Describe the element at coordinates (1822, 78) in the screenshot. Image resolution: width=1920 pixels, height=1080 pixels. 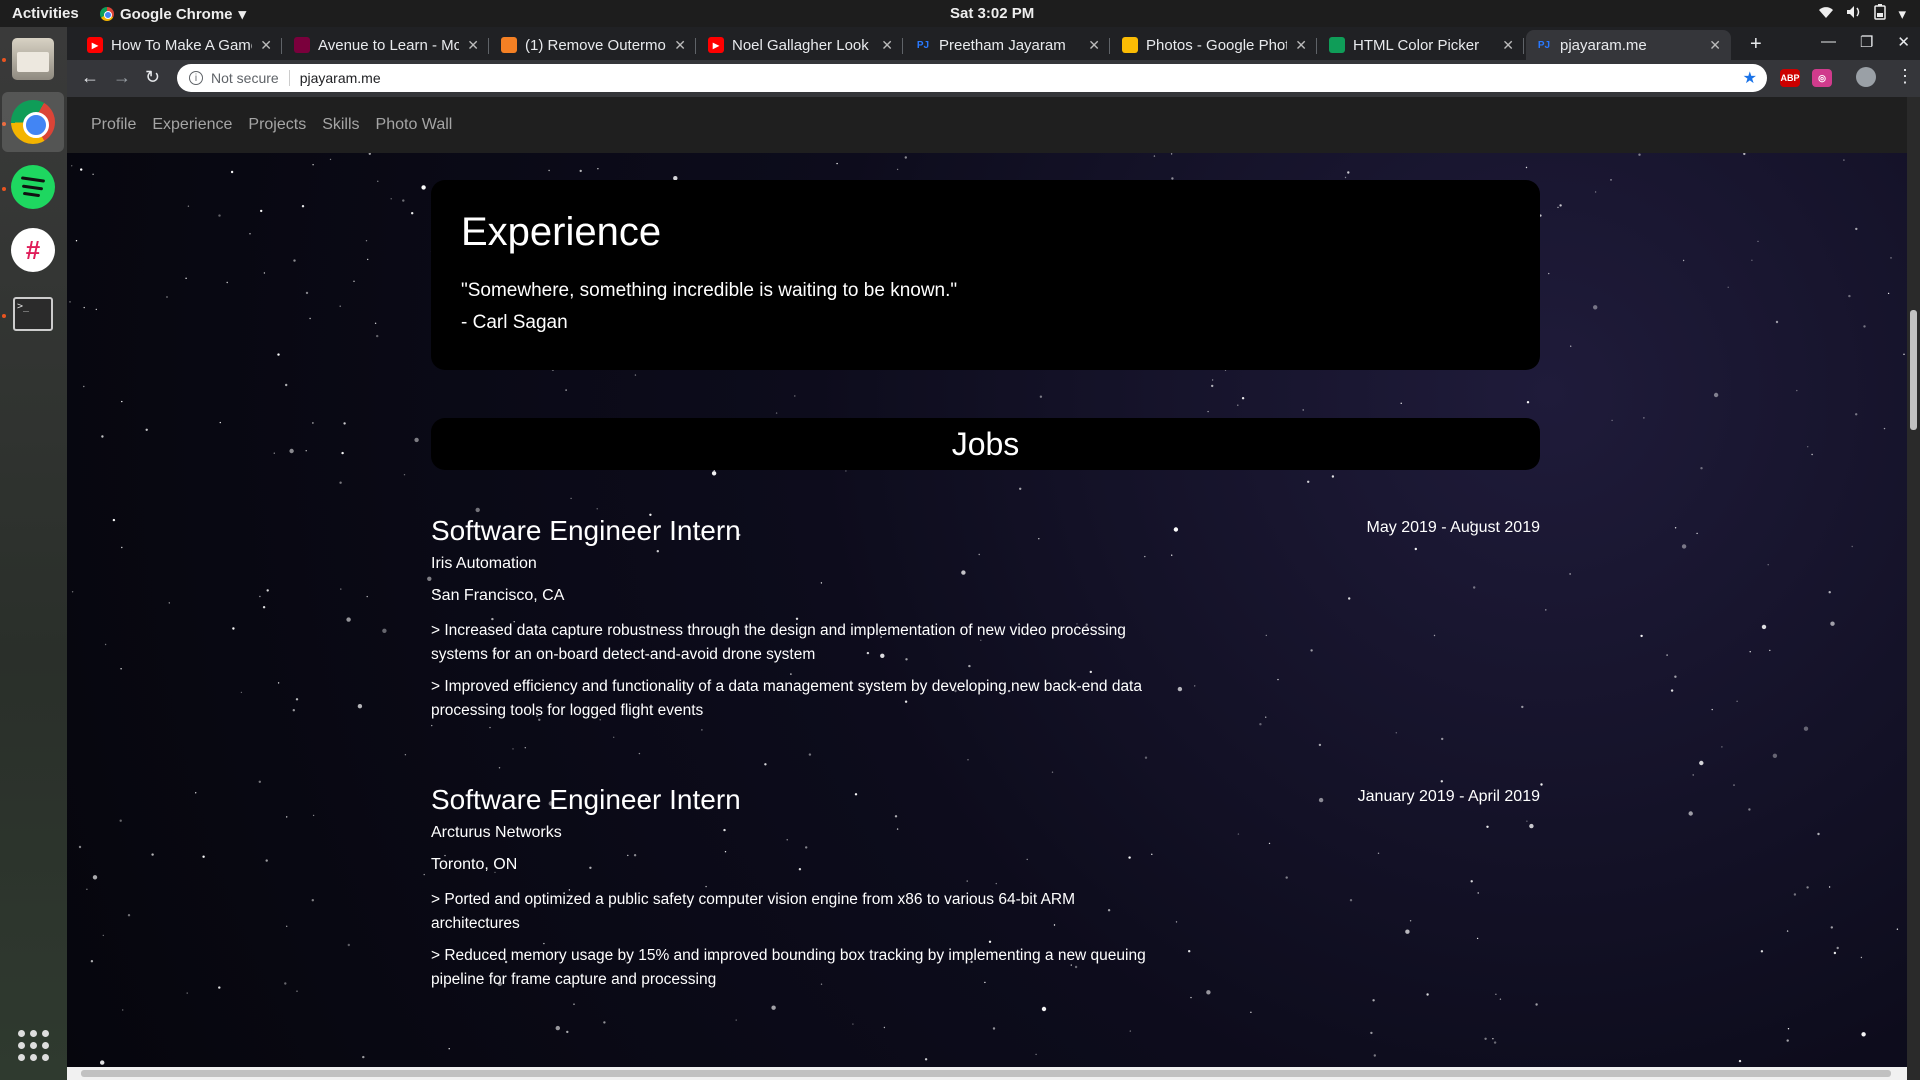
I see `extension-icon: ◎` at that location.